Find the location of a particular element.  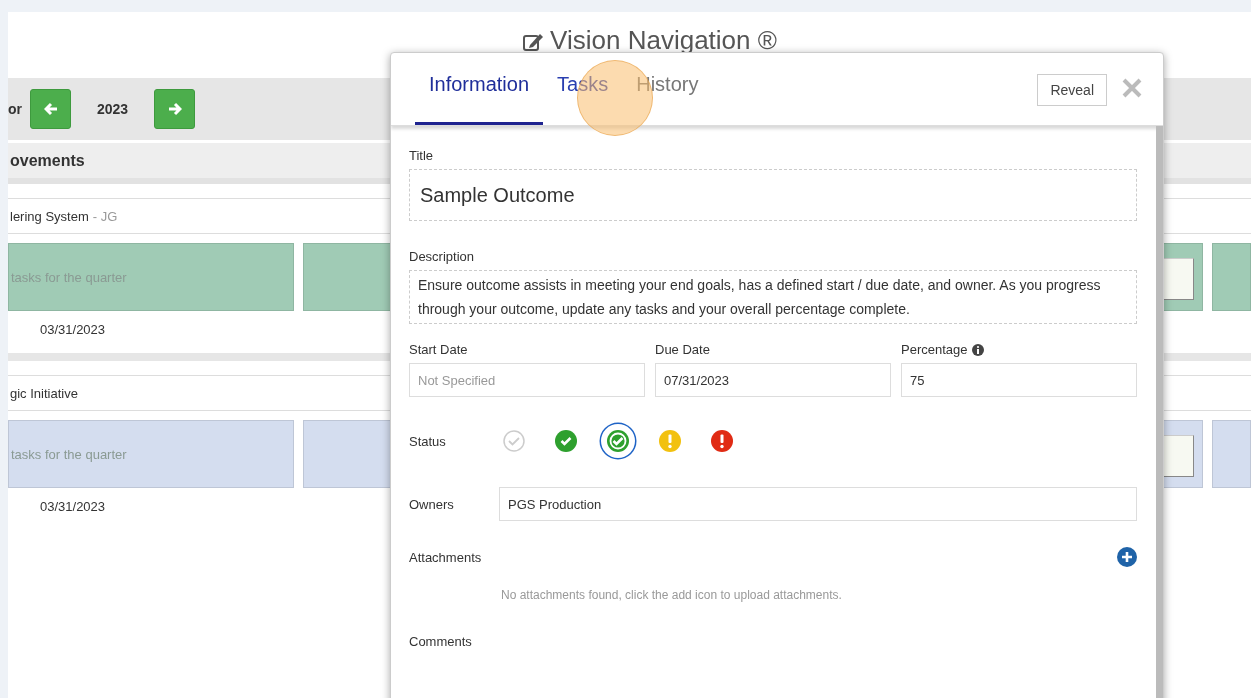

year-label: or is located at coordinates (15, 109).